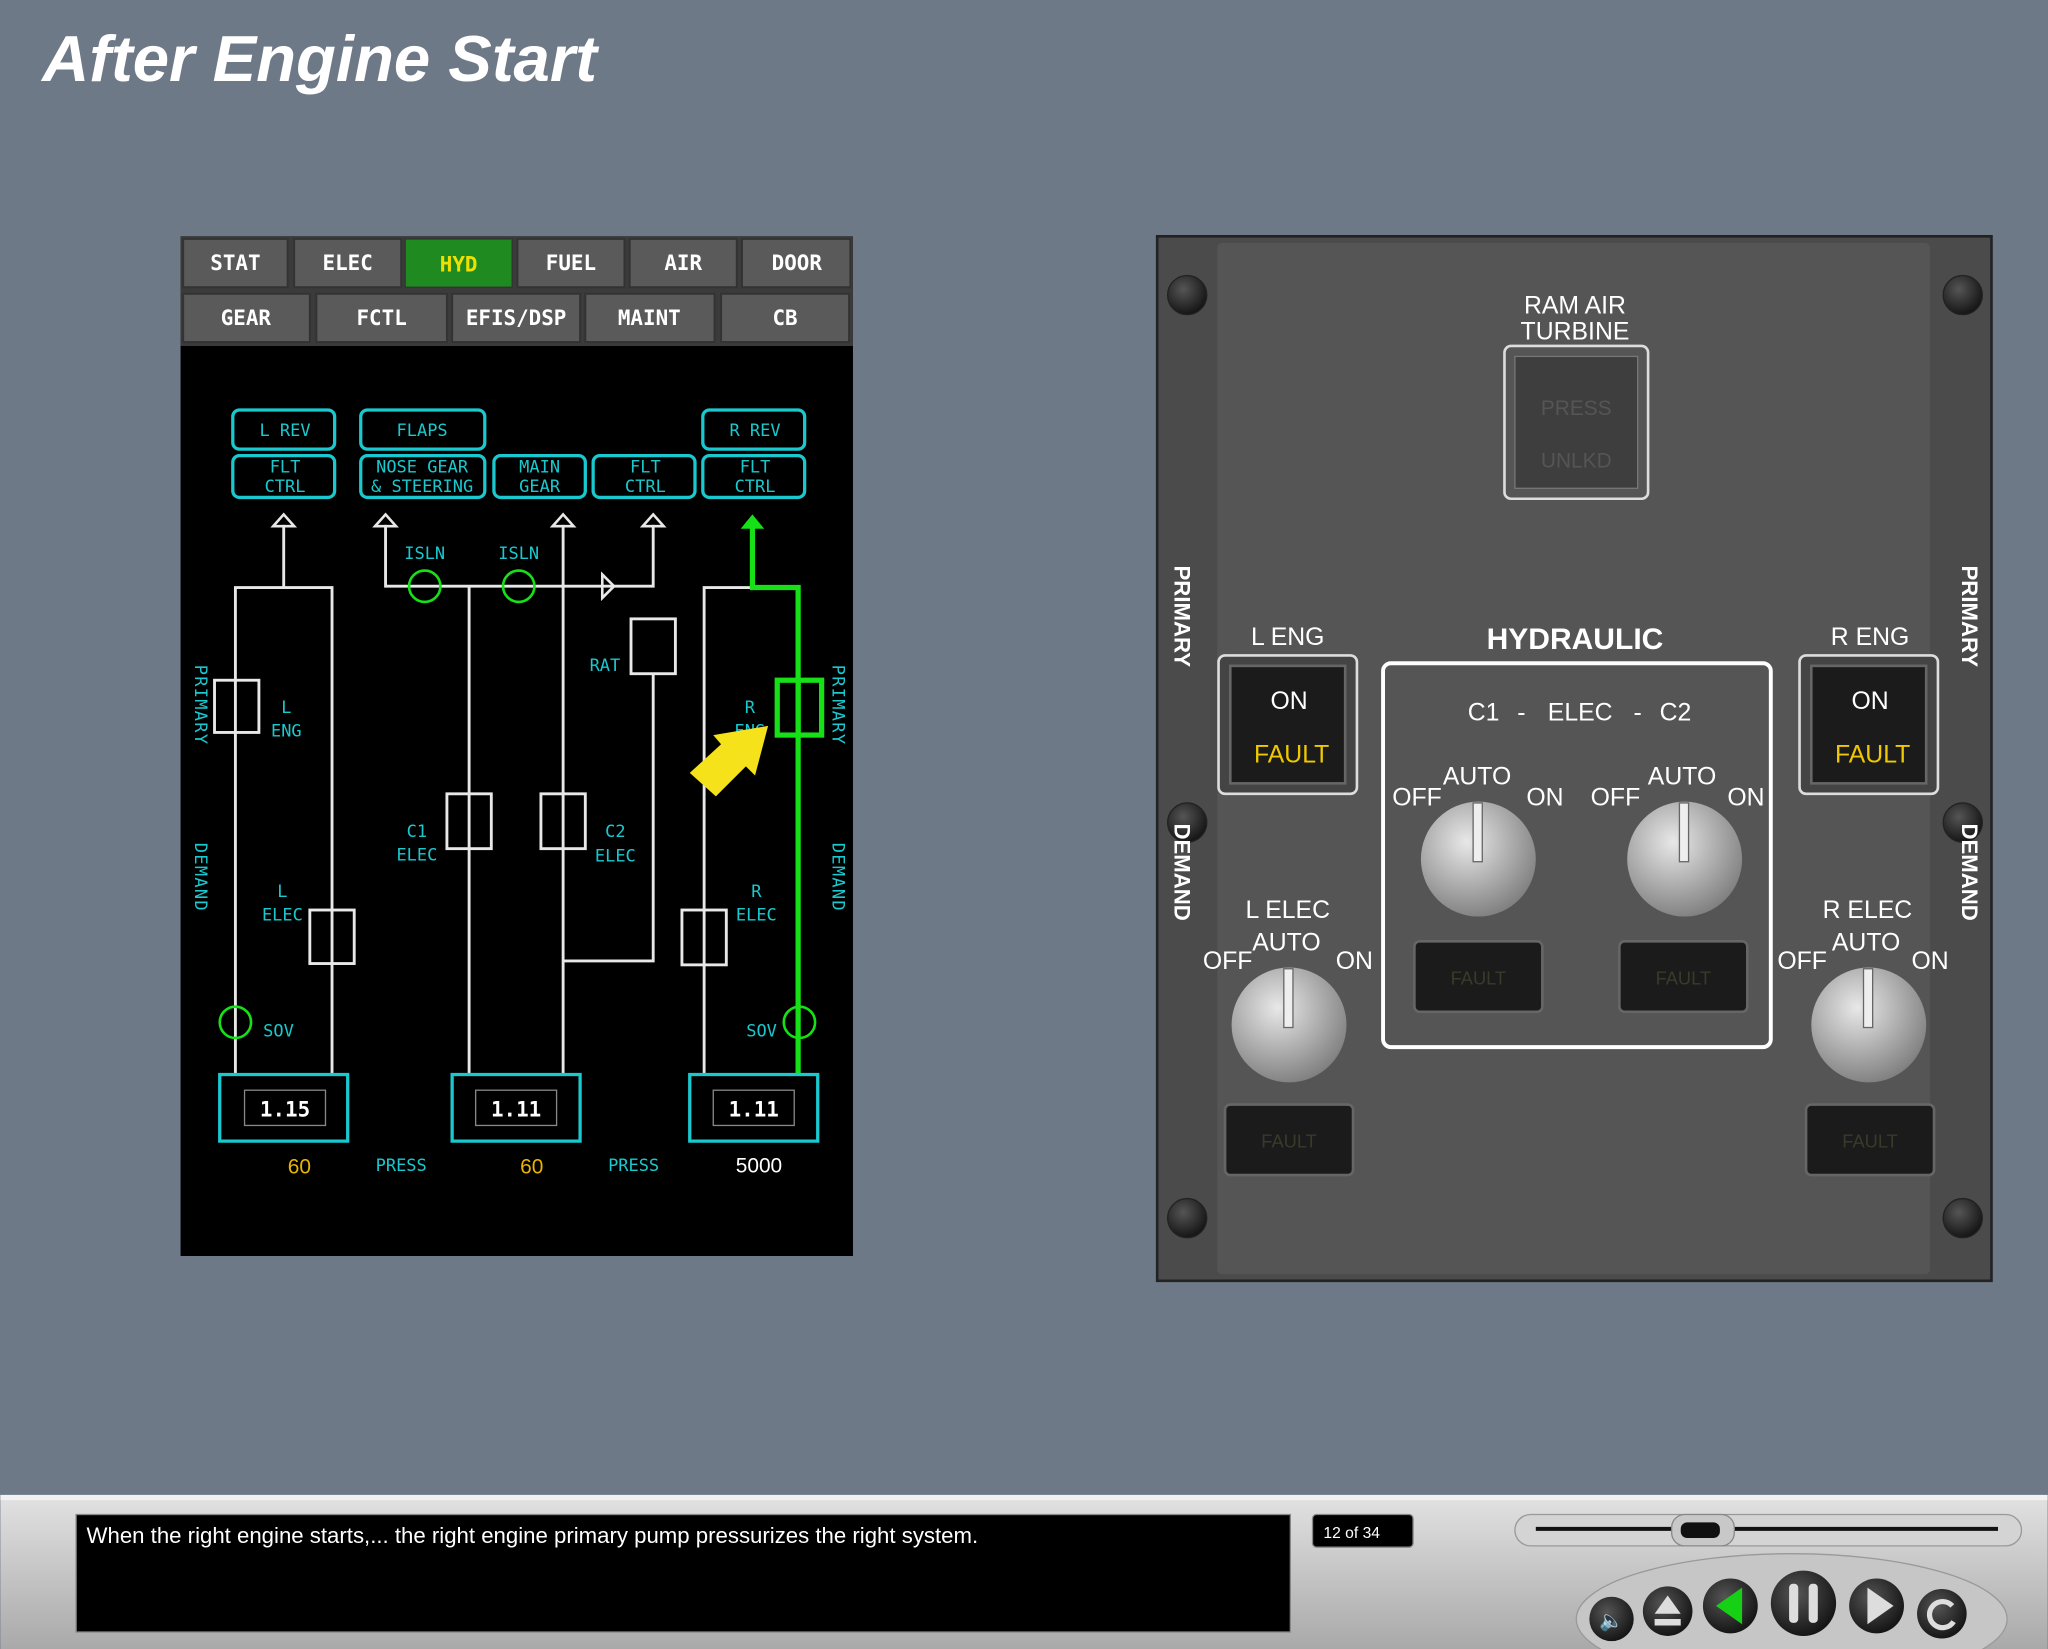 This screenshot has width=2048, height=1649. I want to click on tab-fctl: FCTL, so click(381, 318).